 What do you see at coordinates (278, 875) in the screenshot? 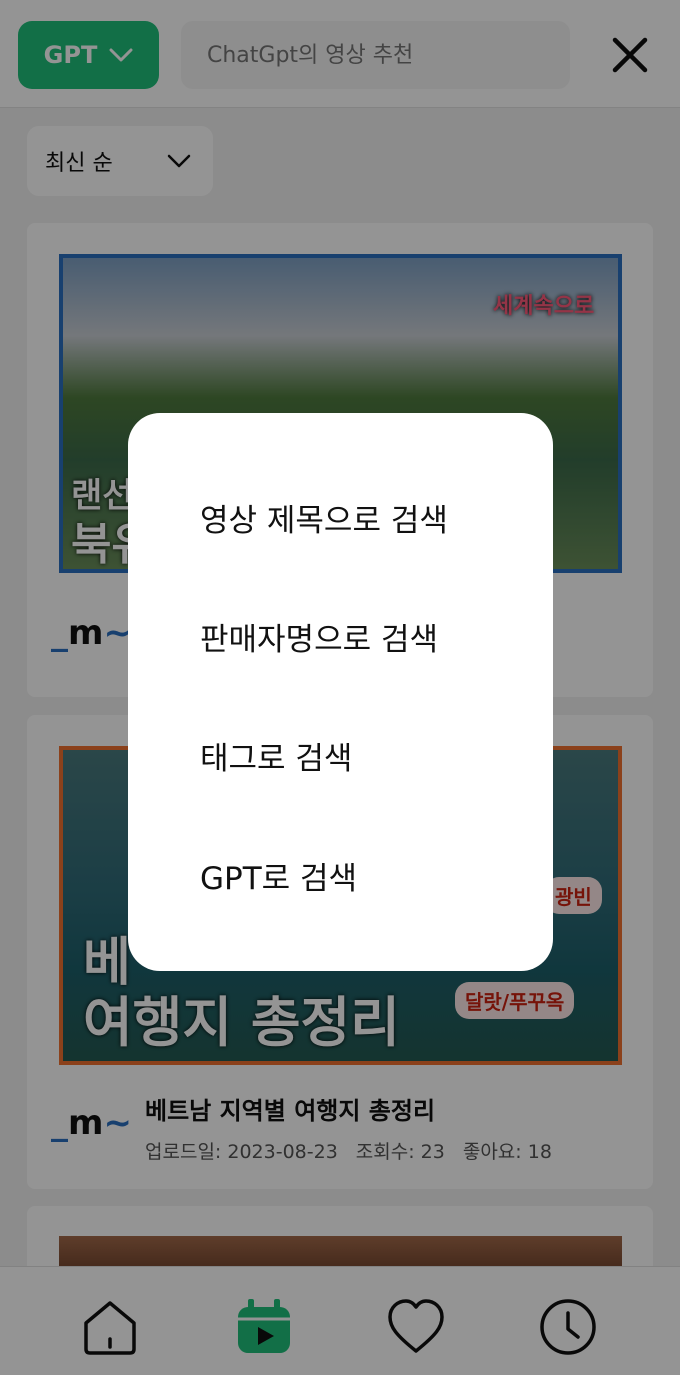
I see `search-by-gpt-option: GPT로 검색` at bounding box center [278, 875].